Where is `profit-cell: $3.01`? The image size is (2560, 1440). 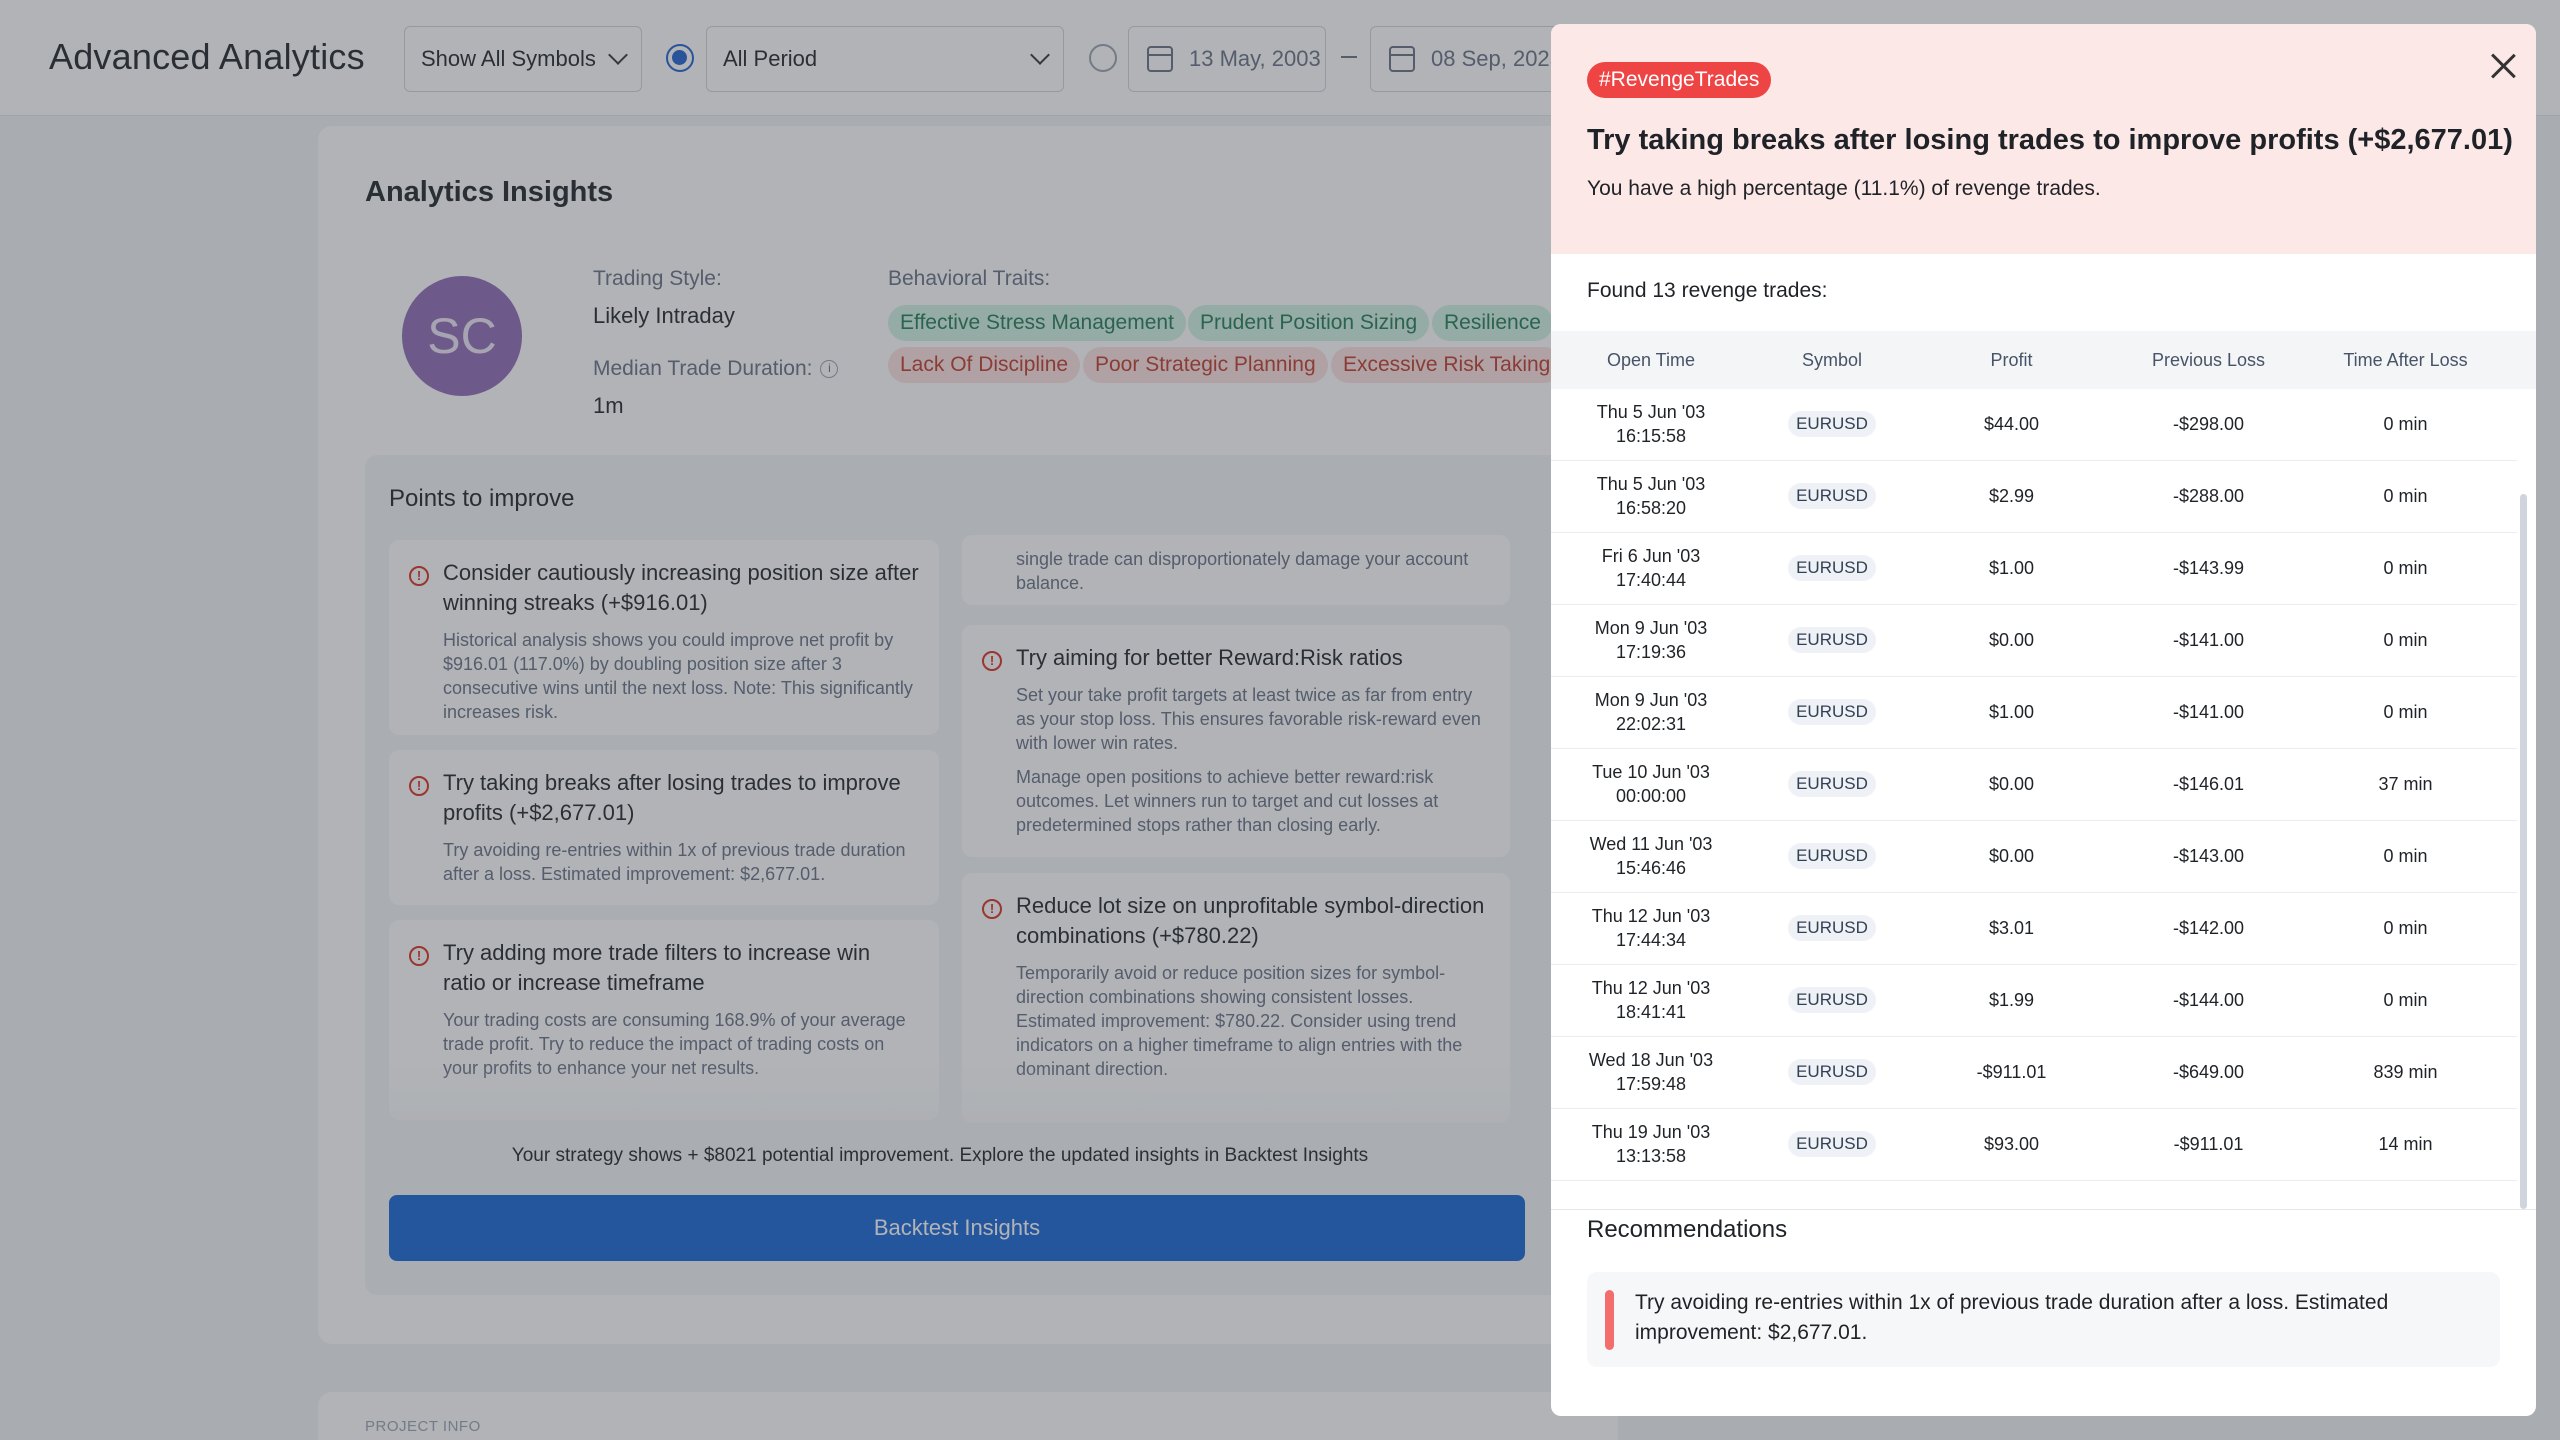 profit-cell: $3.01 is located at coordinates (2011, 928).